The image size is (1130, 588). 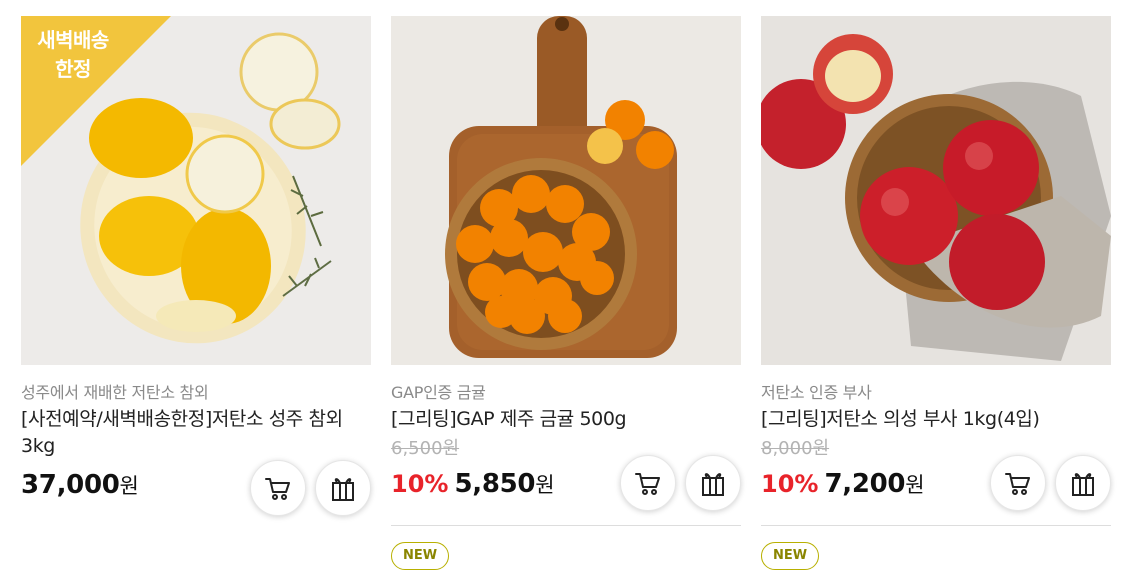 I want to click on product-title: [사전예약/새벽배송한정]저탄소 성주 참외 3kg, so click(x=196, y=433).